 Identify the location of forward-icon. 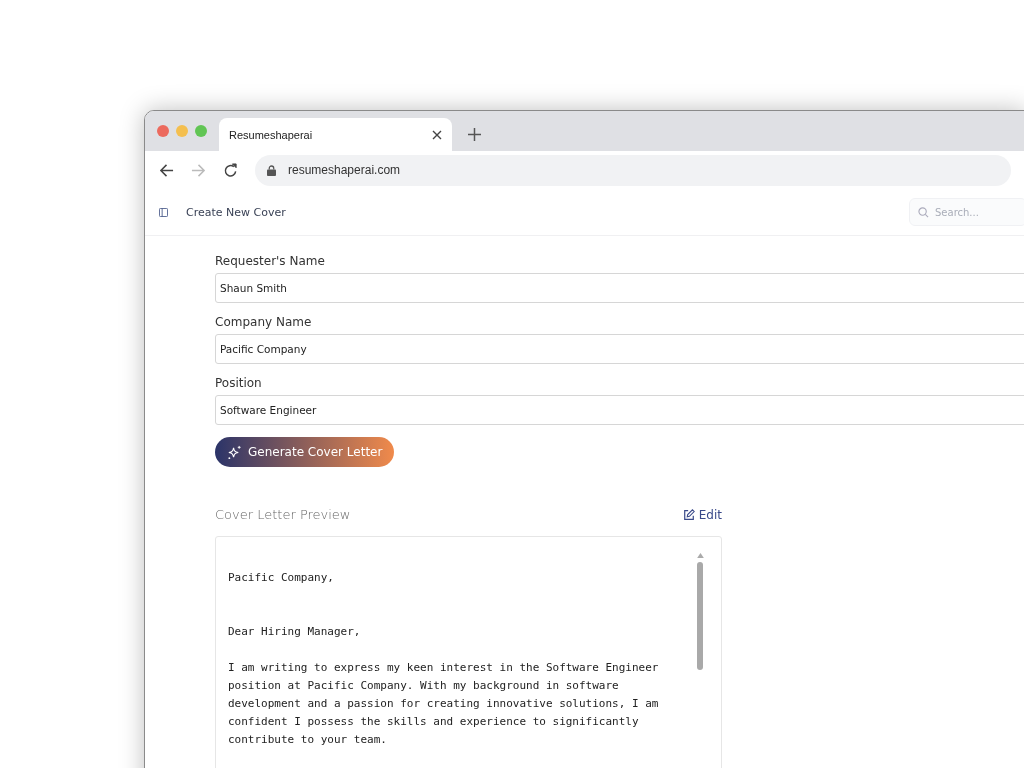
(198, 170).